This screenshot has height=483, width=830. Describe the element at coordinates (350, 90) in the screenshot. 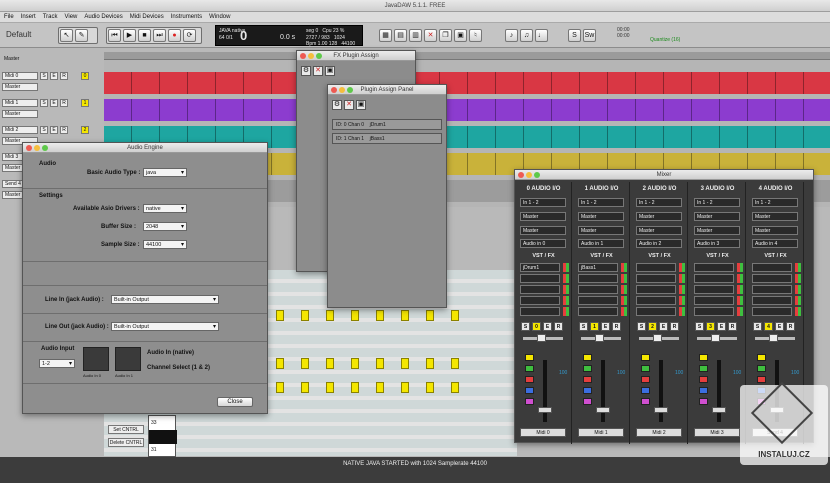

I see `zoom-dot-icon` at that location.